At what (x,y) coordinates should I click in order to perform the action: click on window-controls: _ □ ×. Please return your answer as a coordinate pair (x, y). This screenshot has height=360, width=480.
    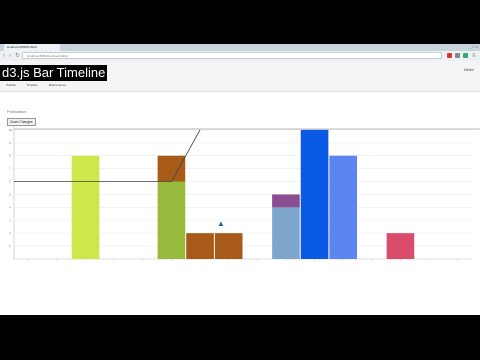
    Looking at the image, I should click on (473, 47).